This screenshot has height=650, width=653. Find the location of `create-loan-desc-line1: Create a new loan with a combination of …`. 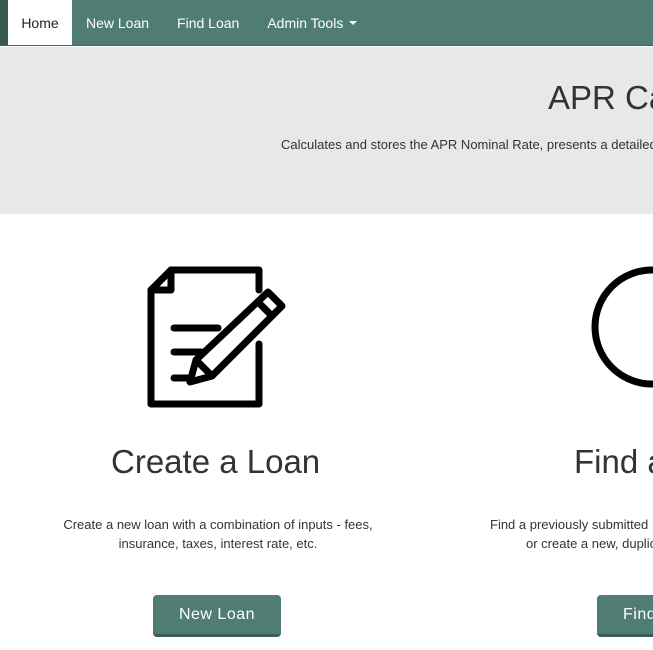

create-loan-desc-line1: Create a new loan with a combination of … is located at coordinates (218, 524).